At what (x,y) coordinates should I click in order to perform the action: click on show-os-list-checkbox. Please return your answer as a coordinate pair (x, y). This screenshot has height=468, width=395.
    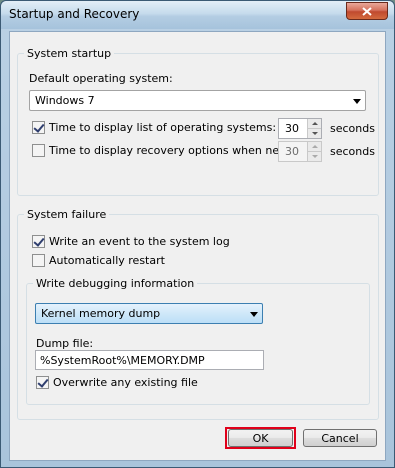
    Looking at the image, I should click on (38, 127).